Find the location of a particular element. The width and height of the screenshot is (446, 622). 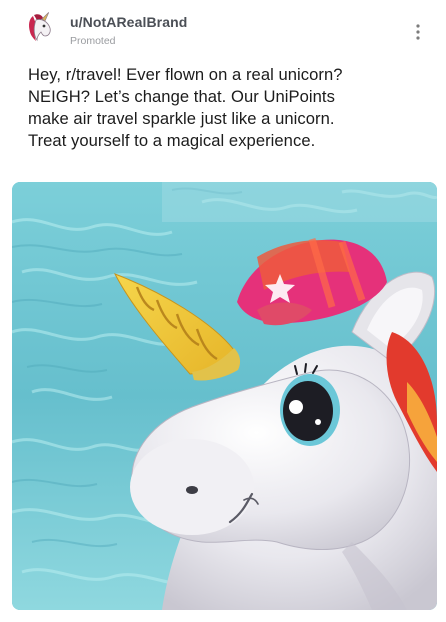

more-options-button is located at coordinates (418, 32).